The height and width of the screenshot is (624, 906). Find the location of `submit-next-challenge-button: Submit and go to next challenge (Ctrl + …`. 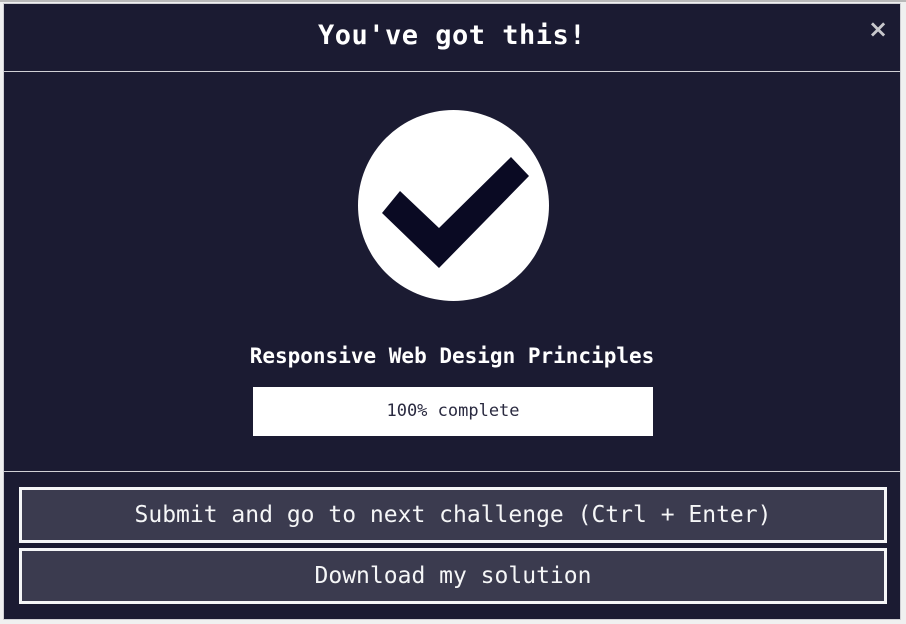

submit-next-challenge-button: Submit and go to next challenge (Ctrl + … is located at coordinates (453, 515).